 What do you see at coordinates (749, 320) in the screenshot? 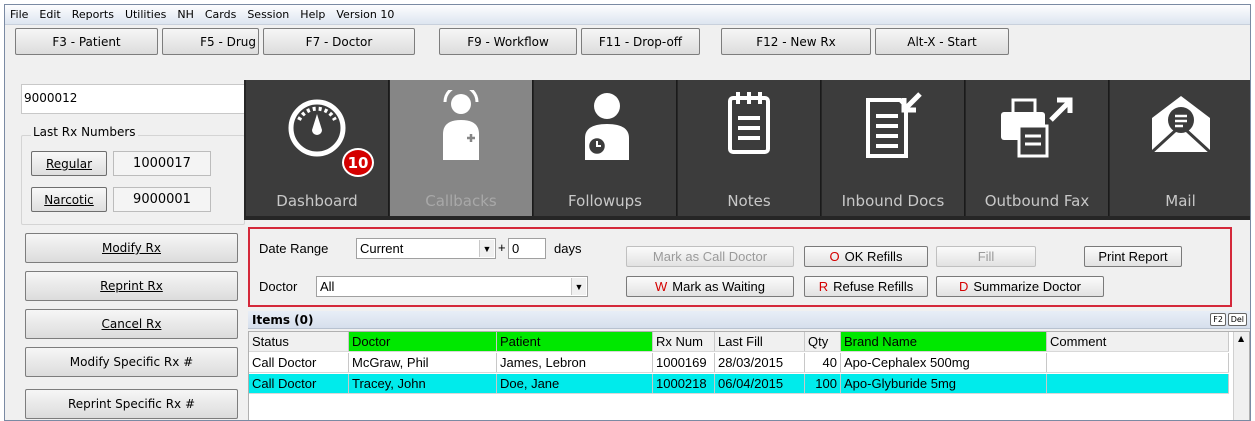
I see `items-header: Items (0) F2 Del` at bounding box center [749, 320].